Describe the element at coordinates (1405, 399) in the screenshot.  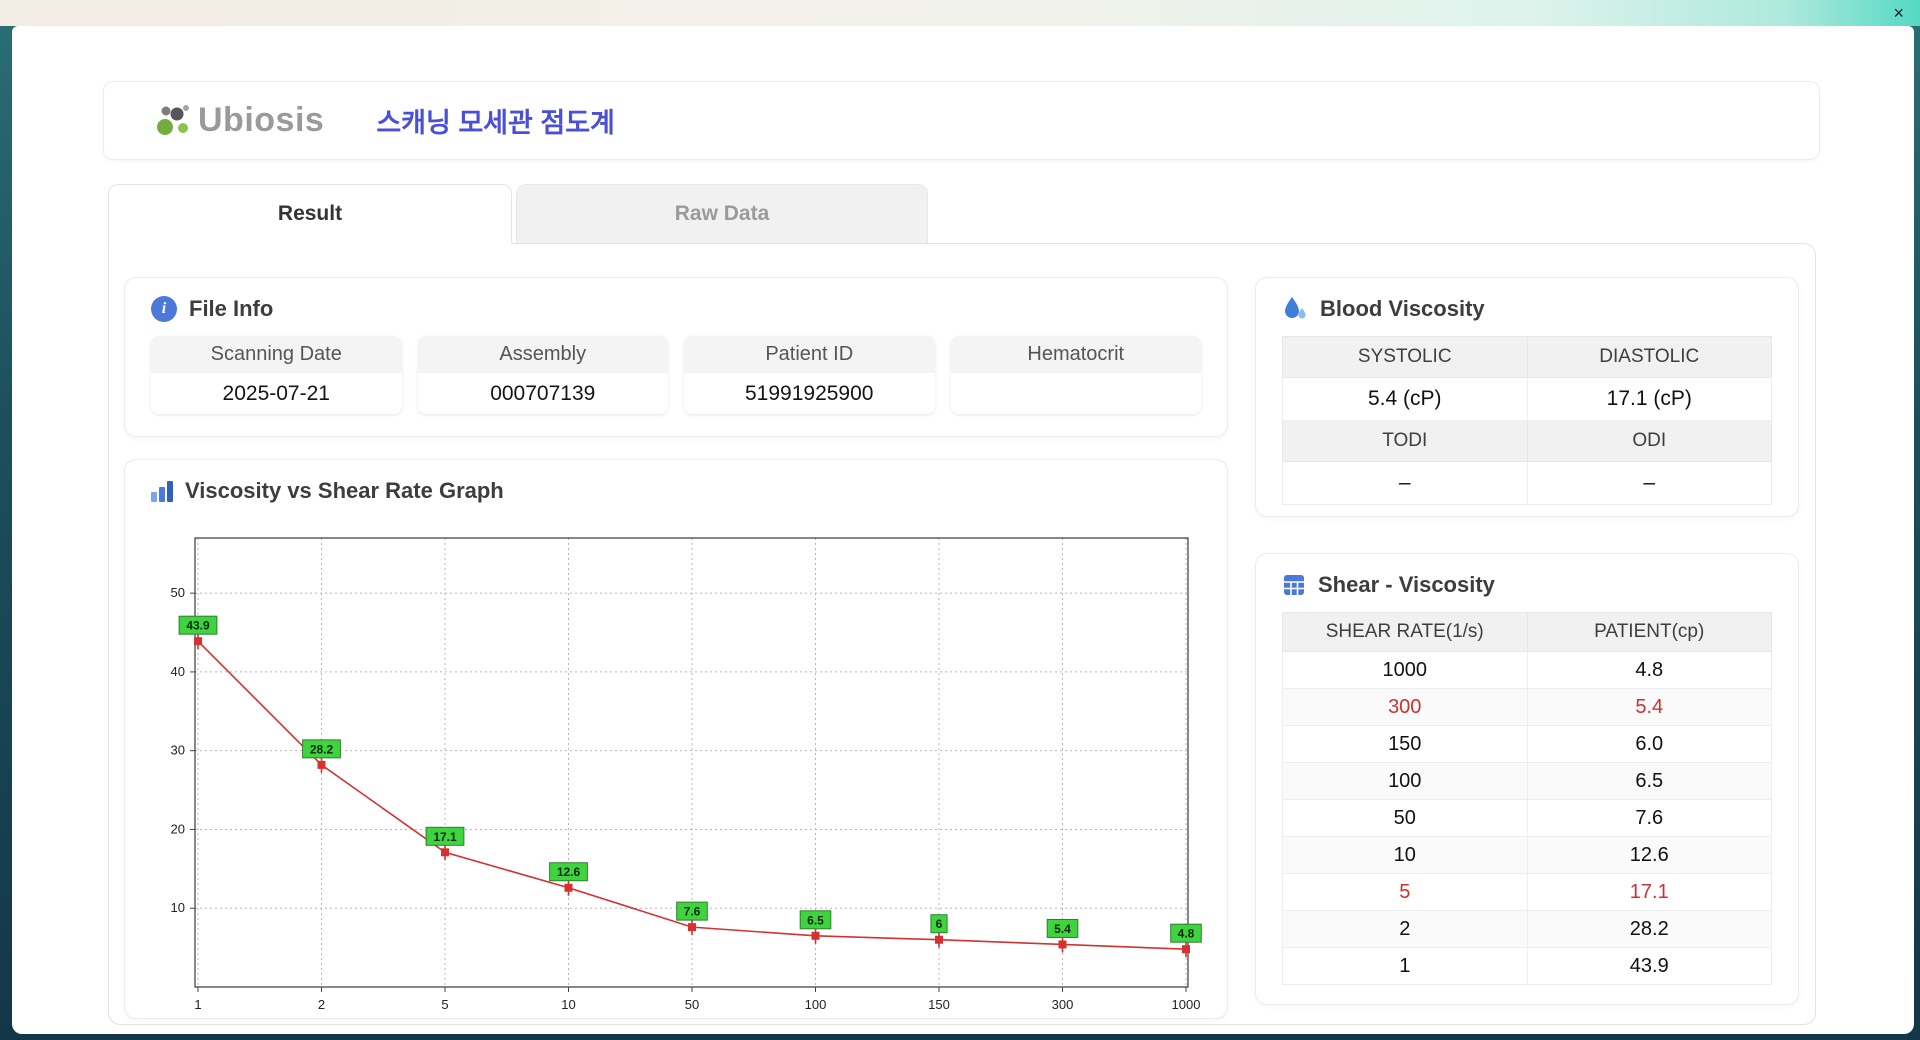
I see `systolic-value: 5.4 (cP)` at that location.